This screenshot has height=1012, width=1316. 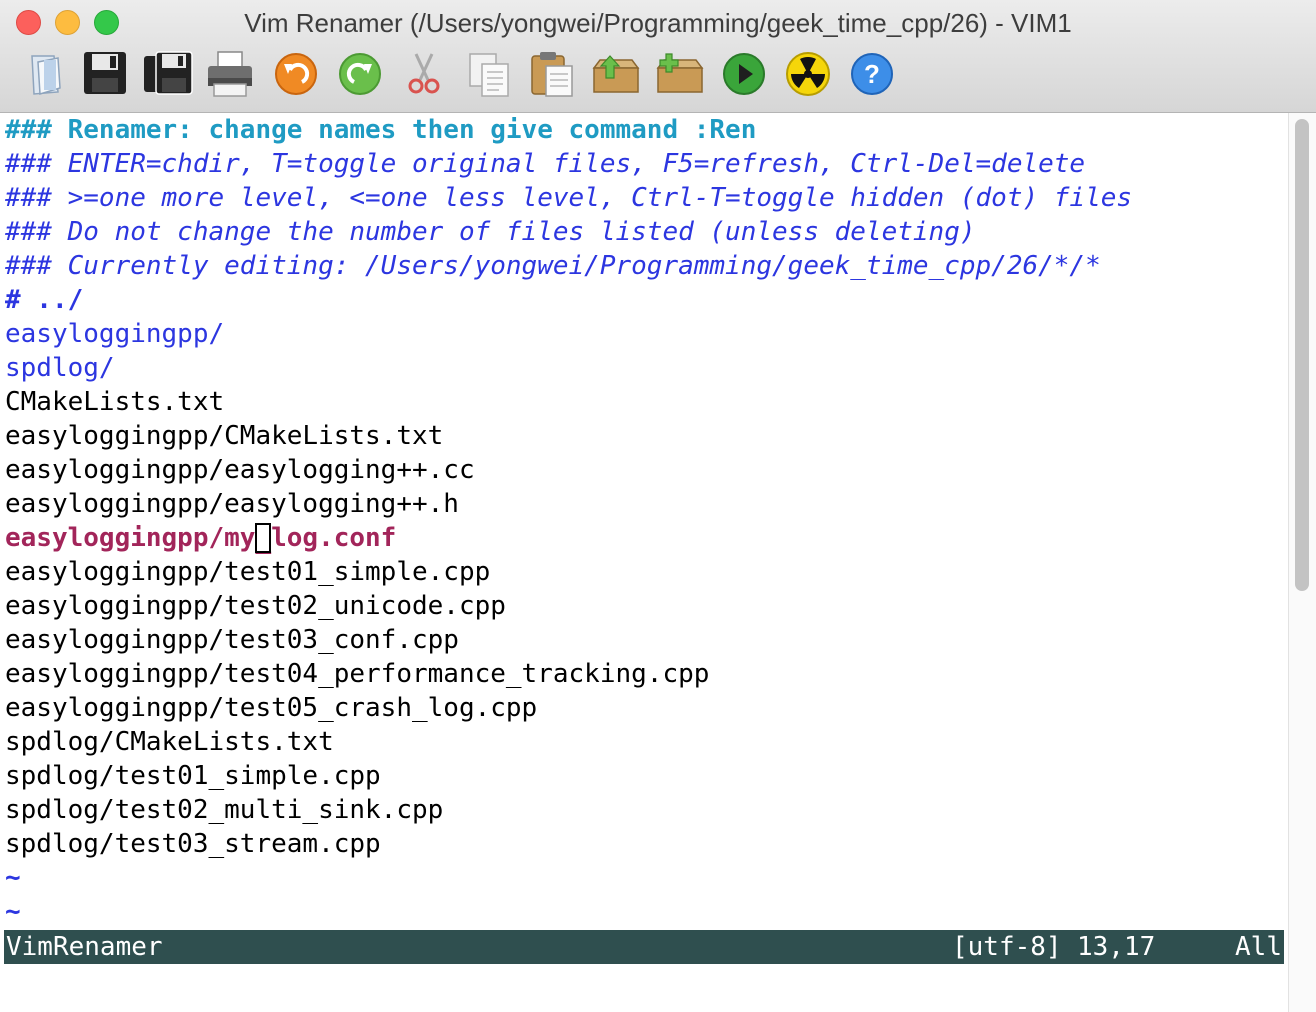 What do you see at coordinates (1302, 355) in the screenshot?
I see `scrollbar-thumb` at bounding box center [1302, 355].